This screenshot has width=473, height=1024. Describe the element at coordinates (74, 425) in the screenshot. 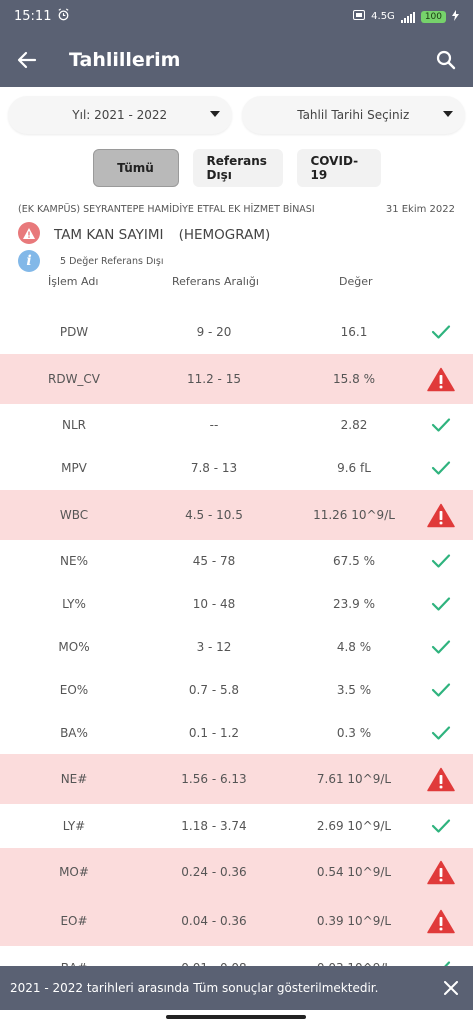

I see `row-test-name: NLR` at that location.